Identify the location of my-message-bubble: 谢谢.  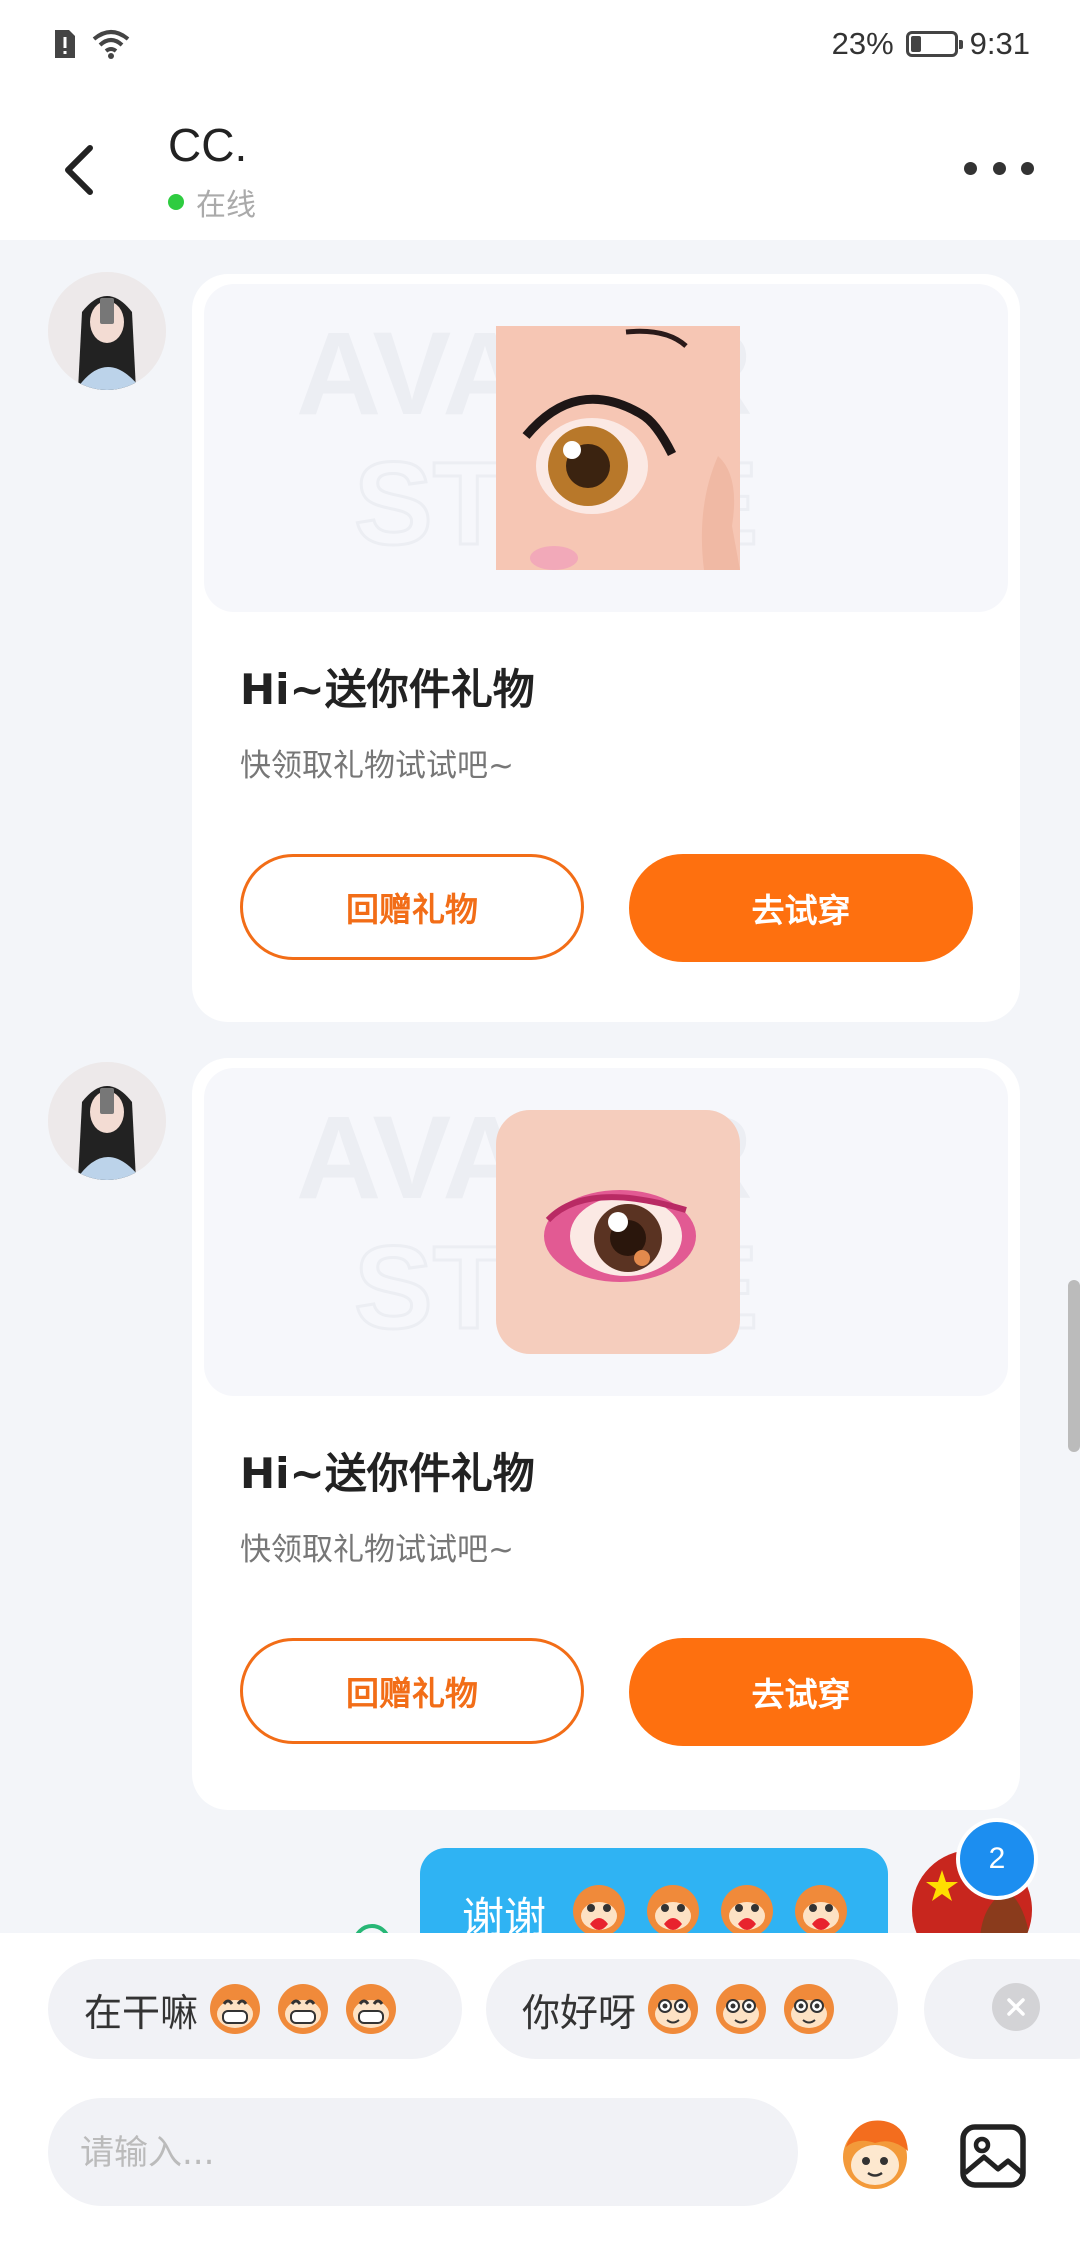
(654, 1890).